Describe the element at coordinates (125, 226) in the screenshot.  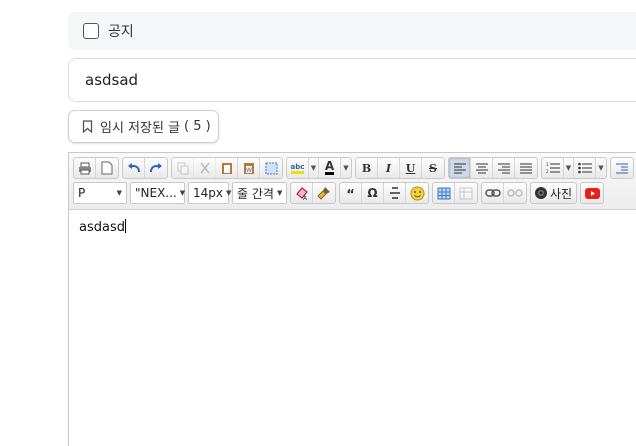
I see `text-caret` at that location.